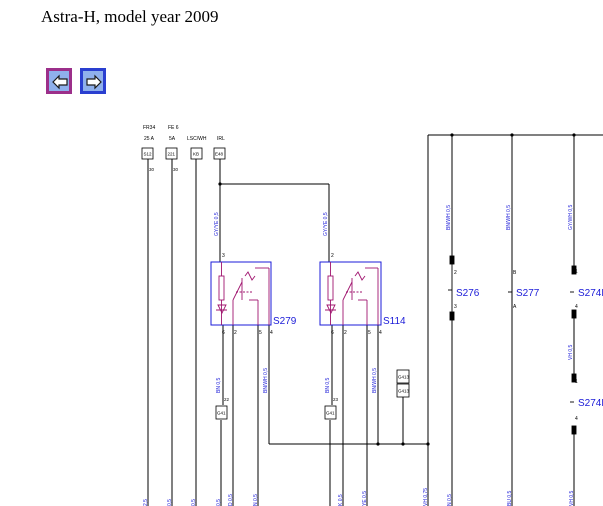  What do you see at coordinates (572, 498) in the screenshot?
I see `bottom-wire-label: VH 0,5` at bounding box center [572, 498].